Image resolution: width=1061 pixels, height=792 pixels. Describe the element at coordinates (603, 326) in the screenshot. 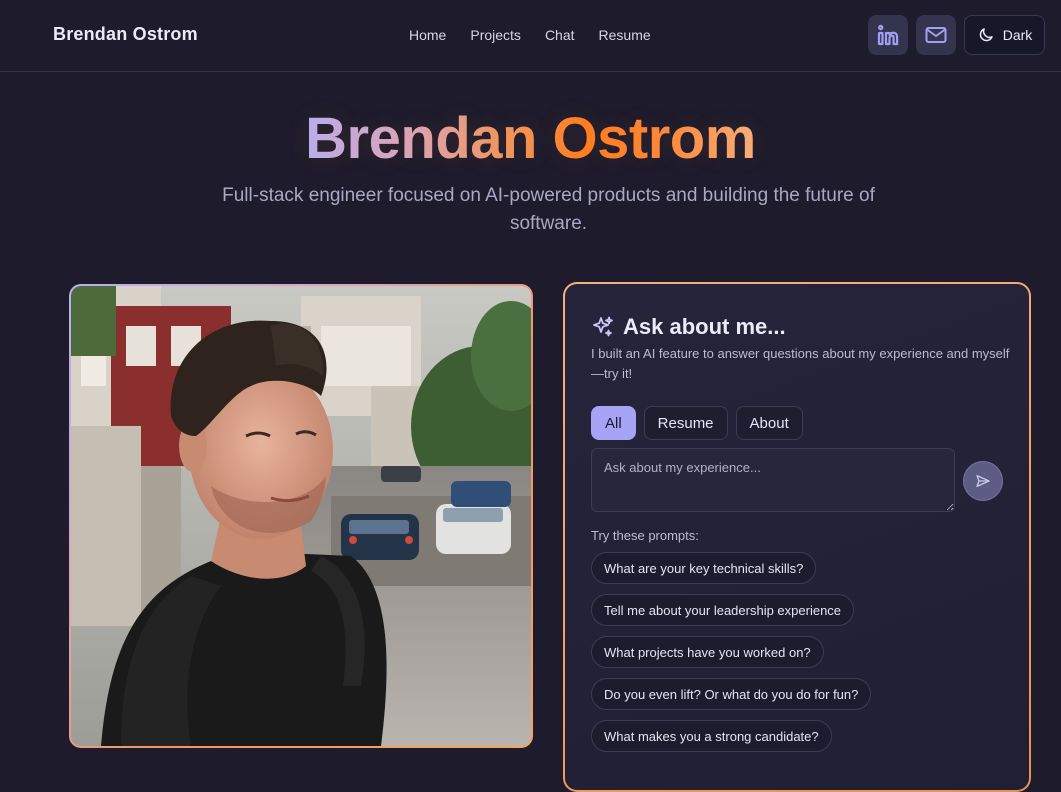

I see `sparkles-icon` at that location.